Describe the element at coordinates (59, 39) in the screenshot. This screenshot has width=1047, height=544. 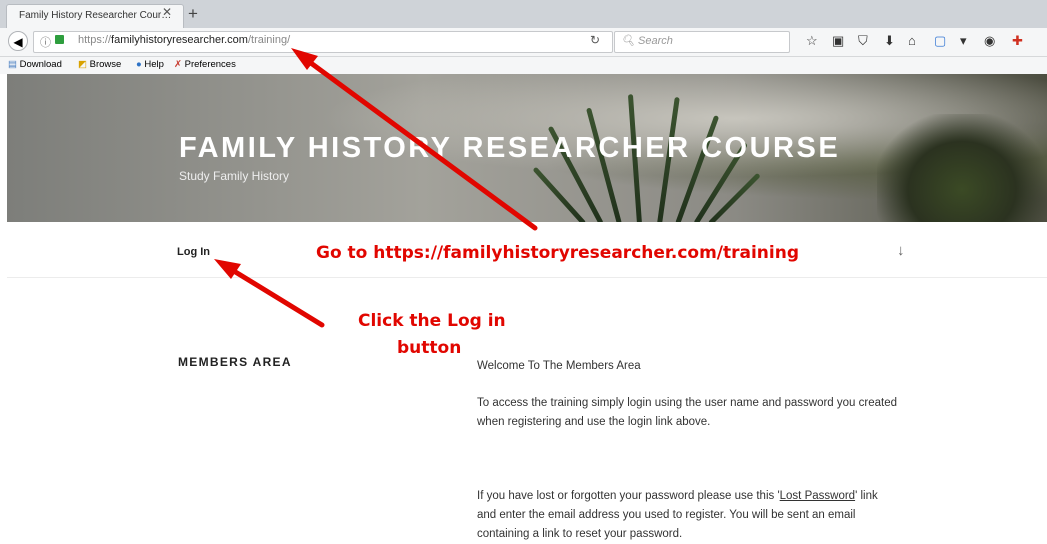
I see `lock-icon` at that location.